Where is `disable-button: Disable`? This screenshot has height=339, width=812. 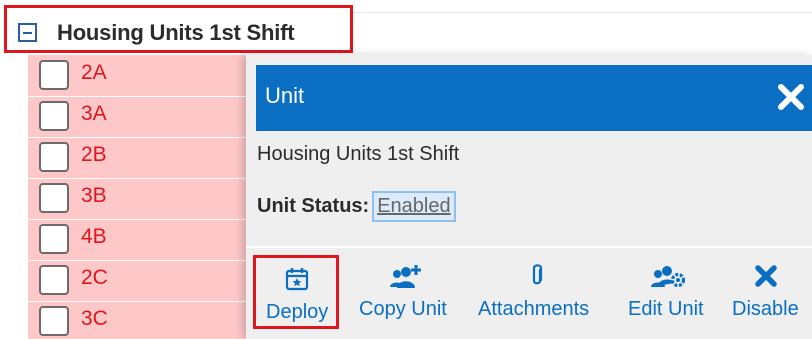
disable-button: Disable is located at coordinates (769, 292).